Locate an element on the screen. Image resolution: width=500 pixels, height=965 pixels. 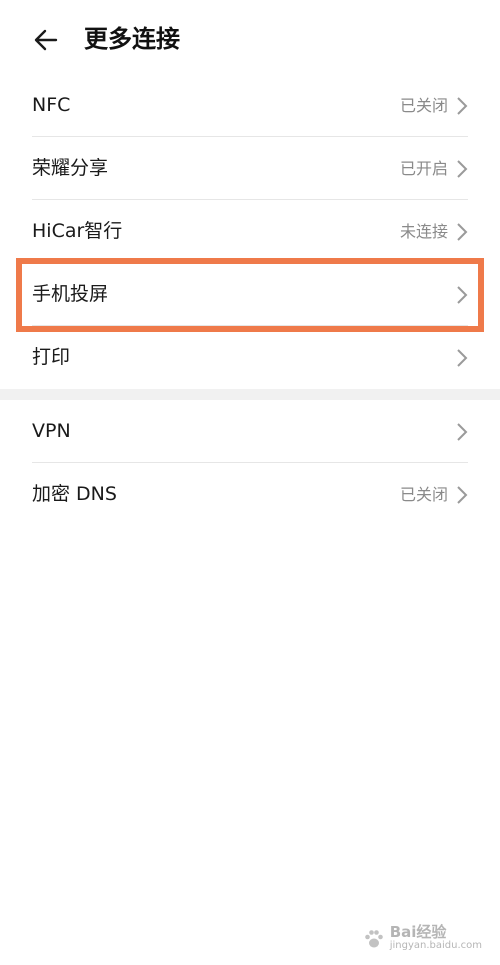
network-settings-group: VPN 加密 DNS 已关闭 is located at coordinates (250, 463).